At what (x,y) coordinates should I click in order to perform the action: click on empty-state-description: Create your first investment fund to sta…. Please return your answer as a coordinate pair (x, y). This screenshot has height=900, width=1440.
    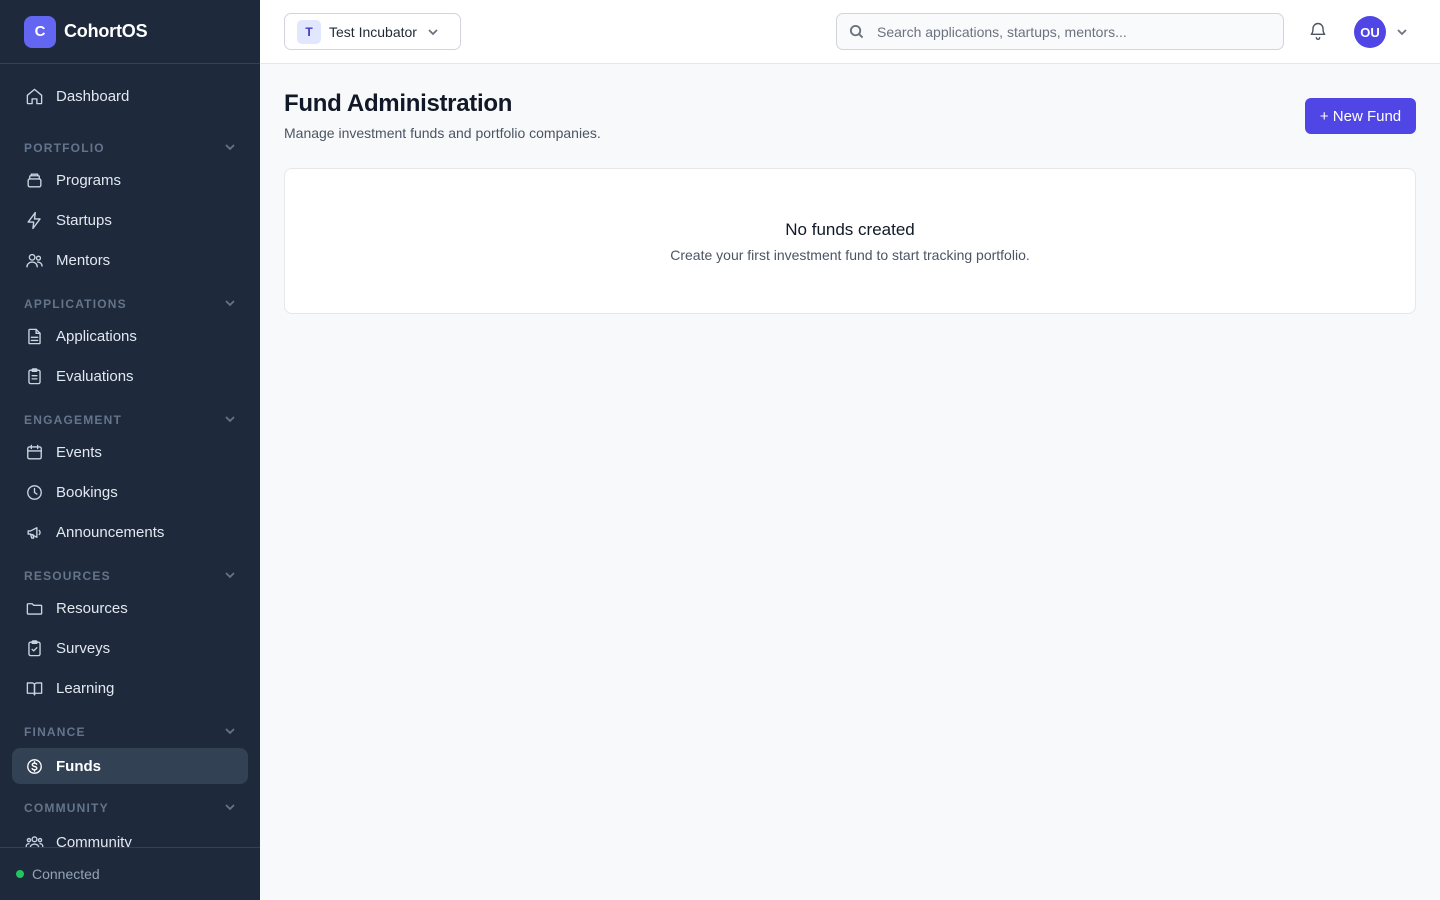
    Looking at the image, I should click on (850, 255).